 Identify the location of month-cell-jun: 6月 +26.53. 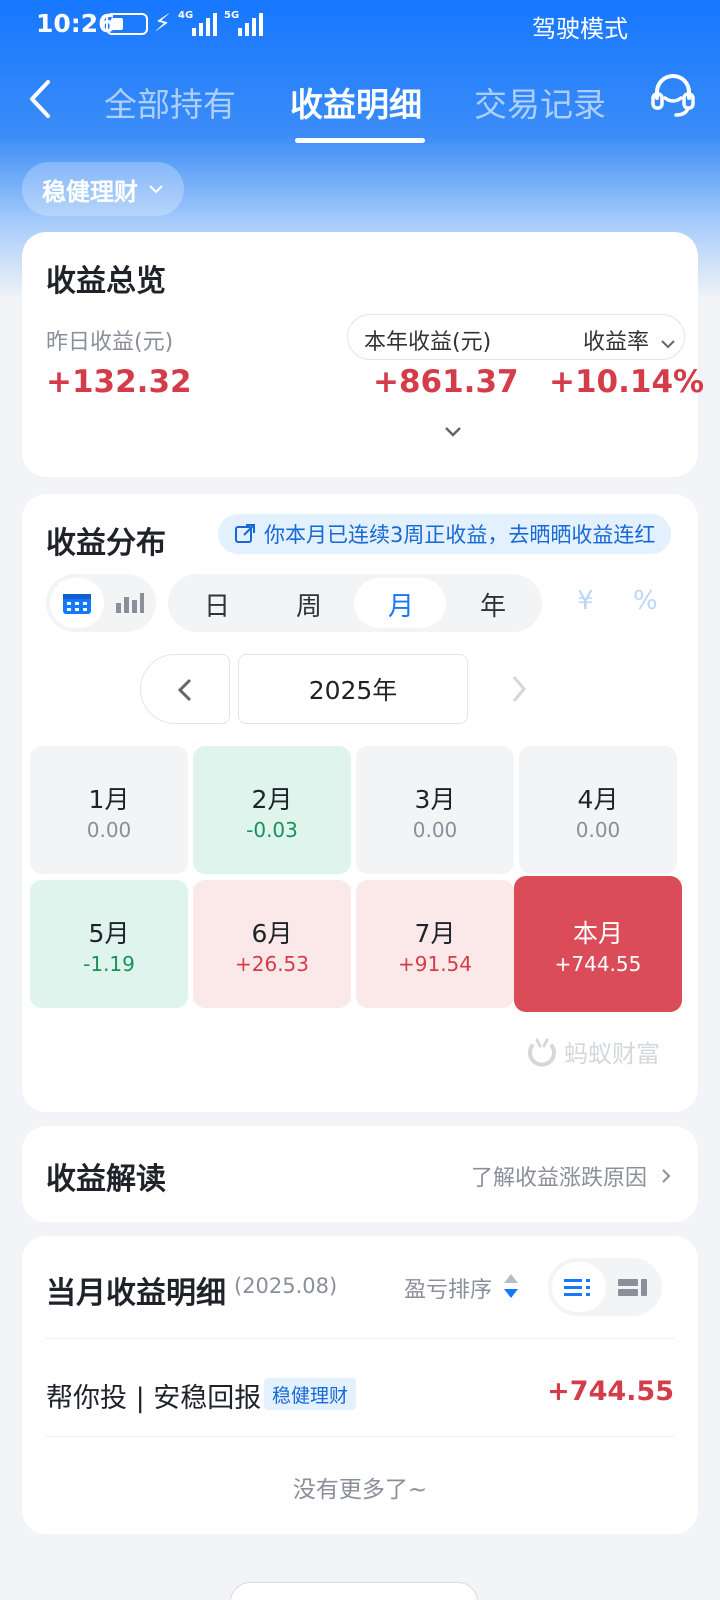
(272, 944).